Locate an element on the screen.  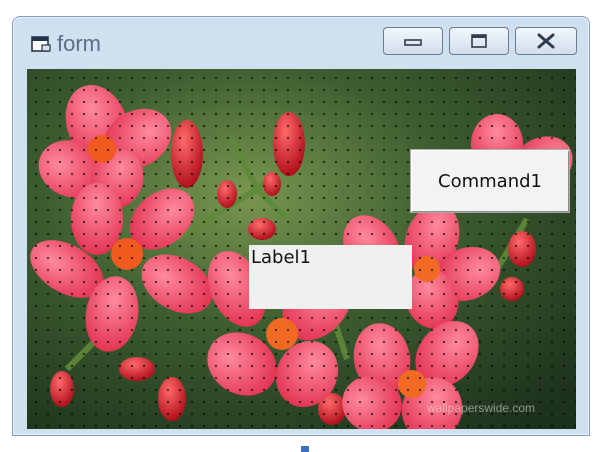
minimize-button is located at coordinates (413, 41).